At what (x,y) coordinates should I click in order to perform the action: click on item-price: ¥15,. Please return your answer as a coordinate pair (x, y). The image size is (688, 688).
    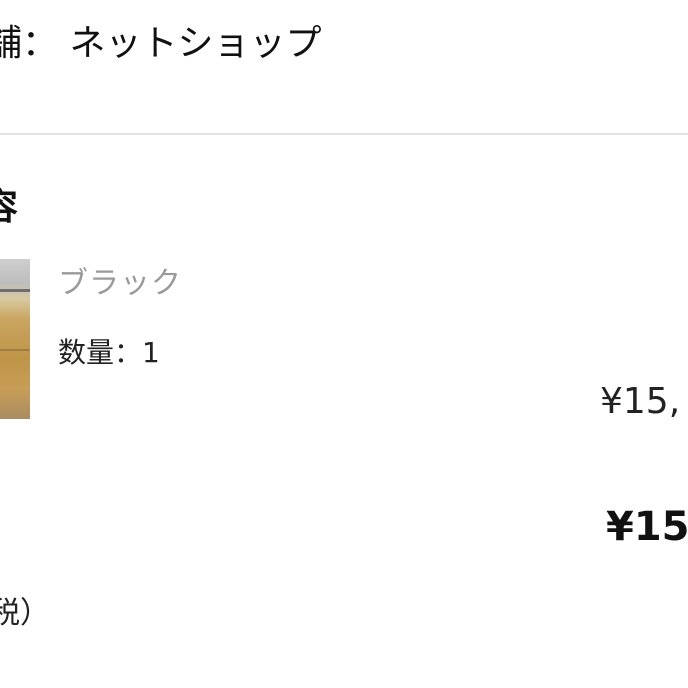
    Looking at the image, I should click on (640, 401).